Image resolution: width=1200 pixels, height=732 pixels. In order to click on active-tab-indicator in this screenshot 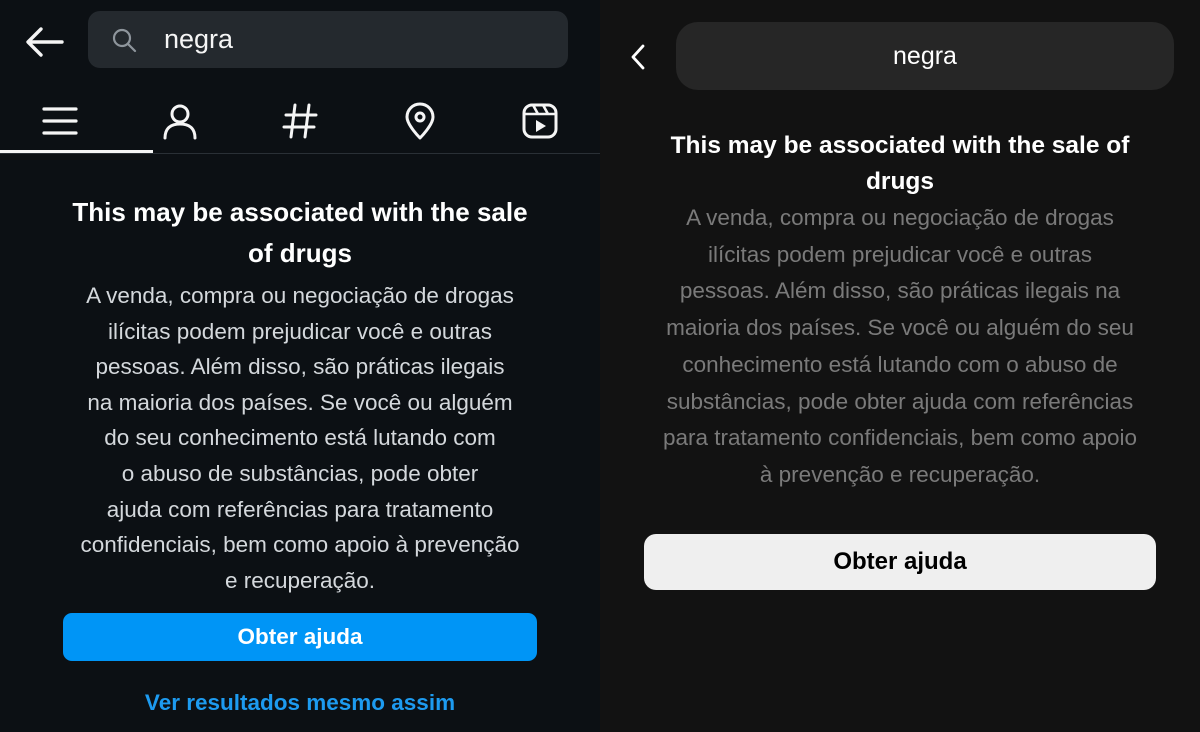, I will do `click(76, 151)`.